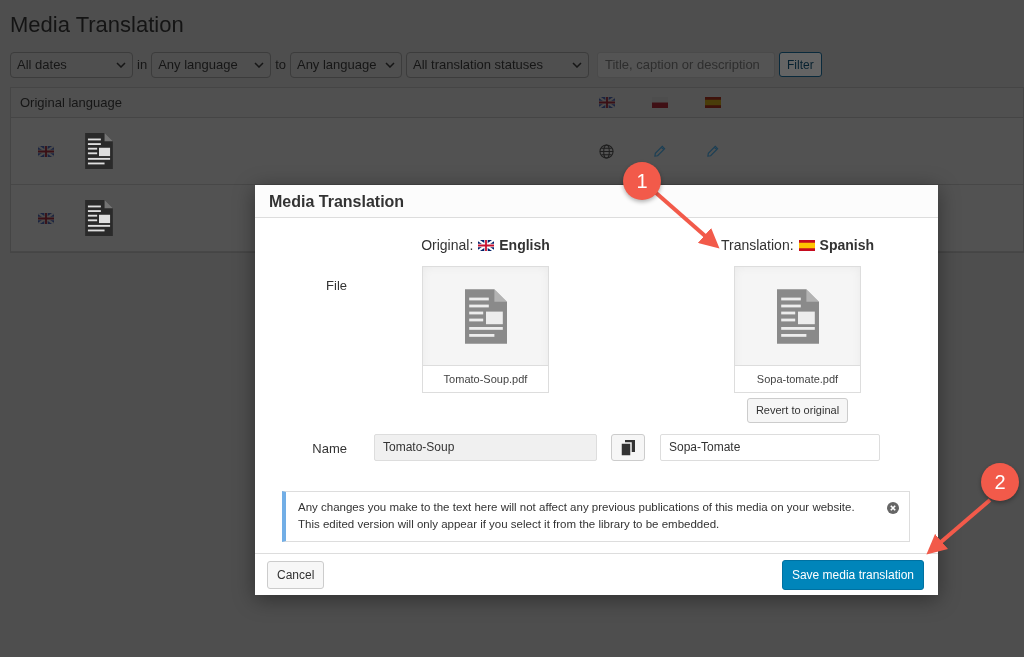 The height and width of the screenshot is (657, 1024). I want to click on language-name: English, so click(524, 245).